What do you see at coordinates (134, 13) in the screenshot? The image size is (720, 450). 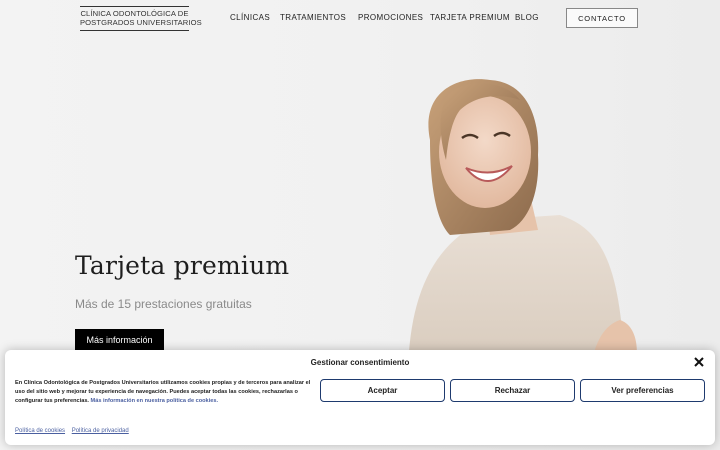 I see `logo-line-1: CLÍNICA ODONTOLÓGICA DE` at bounding box center [134, 13].